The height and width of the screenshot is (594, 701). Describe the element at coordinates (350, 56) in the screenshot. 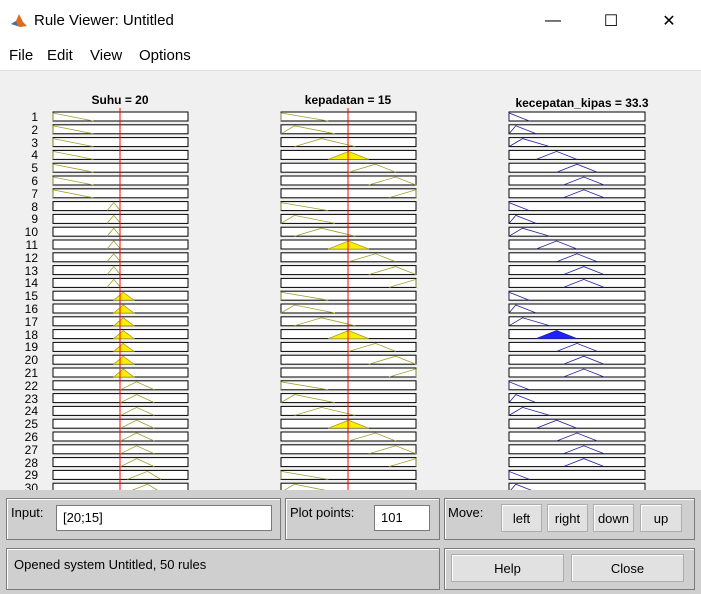

I see `menu-bar: File Edit View Options` at that location.